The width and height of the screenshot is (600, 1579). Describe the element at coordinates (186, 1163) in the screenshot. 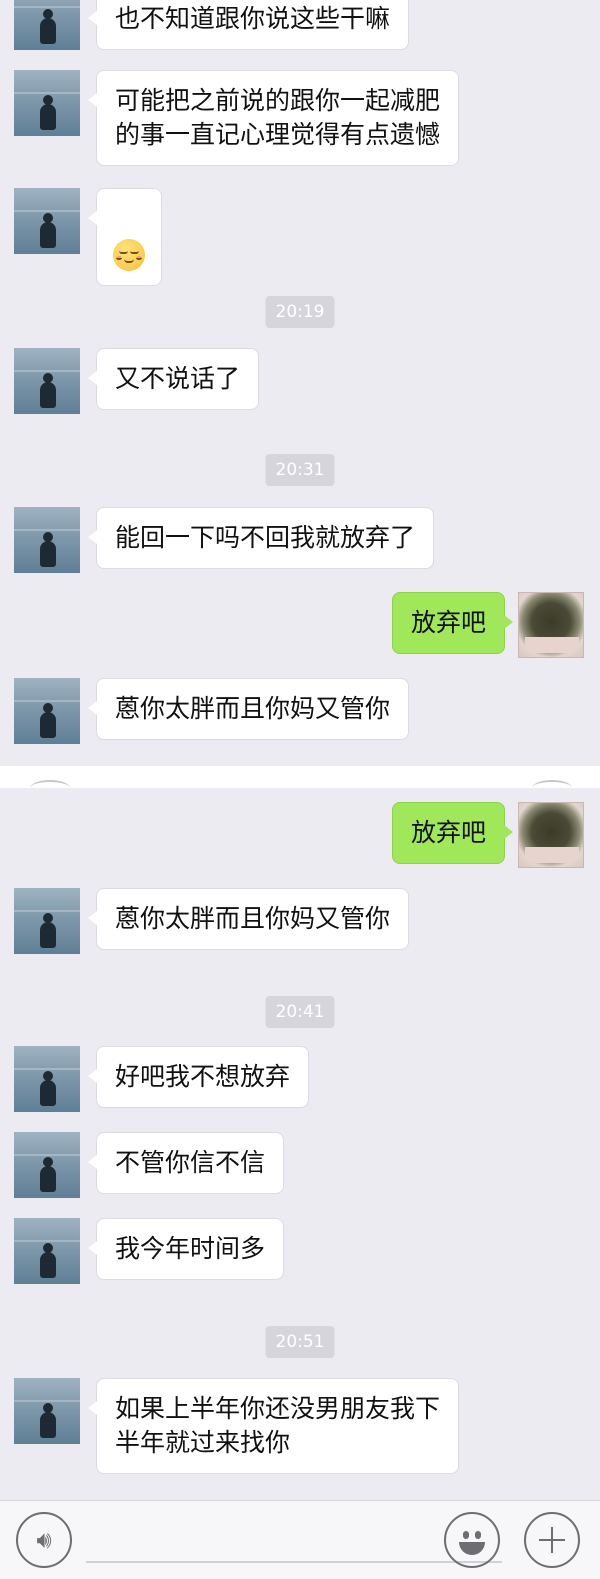

I see `message-bubble: 不管你信不信` at that location.